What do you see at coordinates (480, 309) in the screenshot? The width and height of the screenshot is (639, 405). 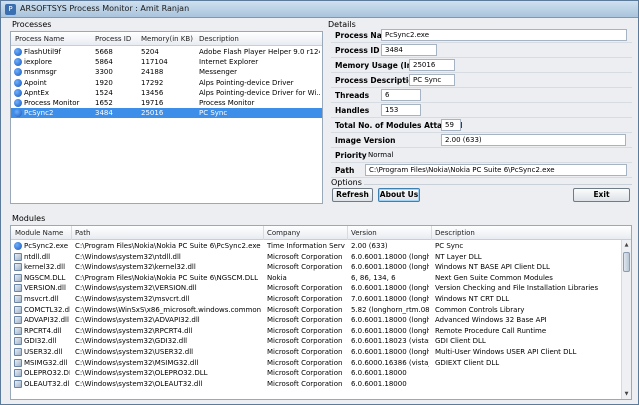 I see `module-description: Common Controls Library` at bounding box center [480, 309].